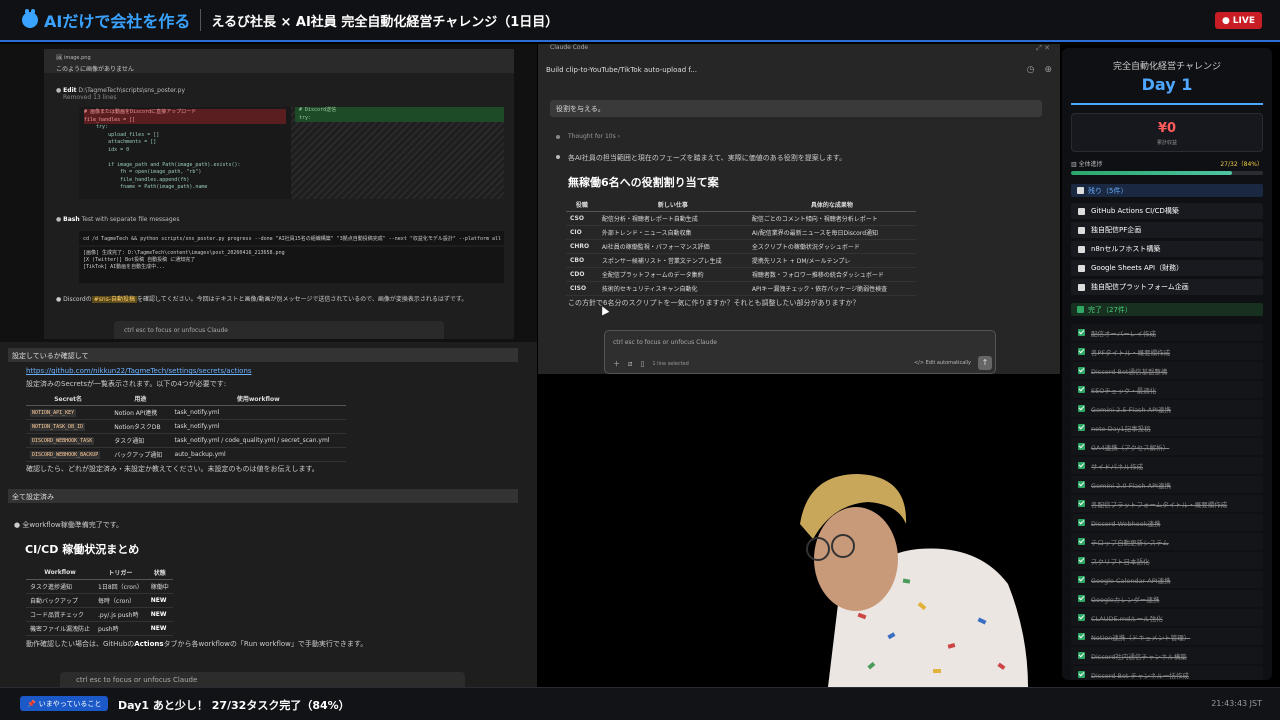 The width and height of the screenshot is (1280, 720). What do you see at coordinates (1167, 104) in the screenshot?
I see `divider` at bounding box center [1167, 104].